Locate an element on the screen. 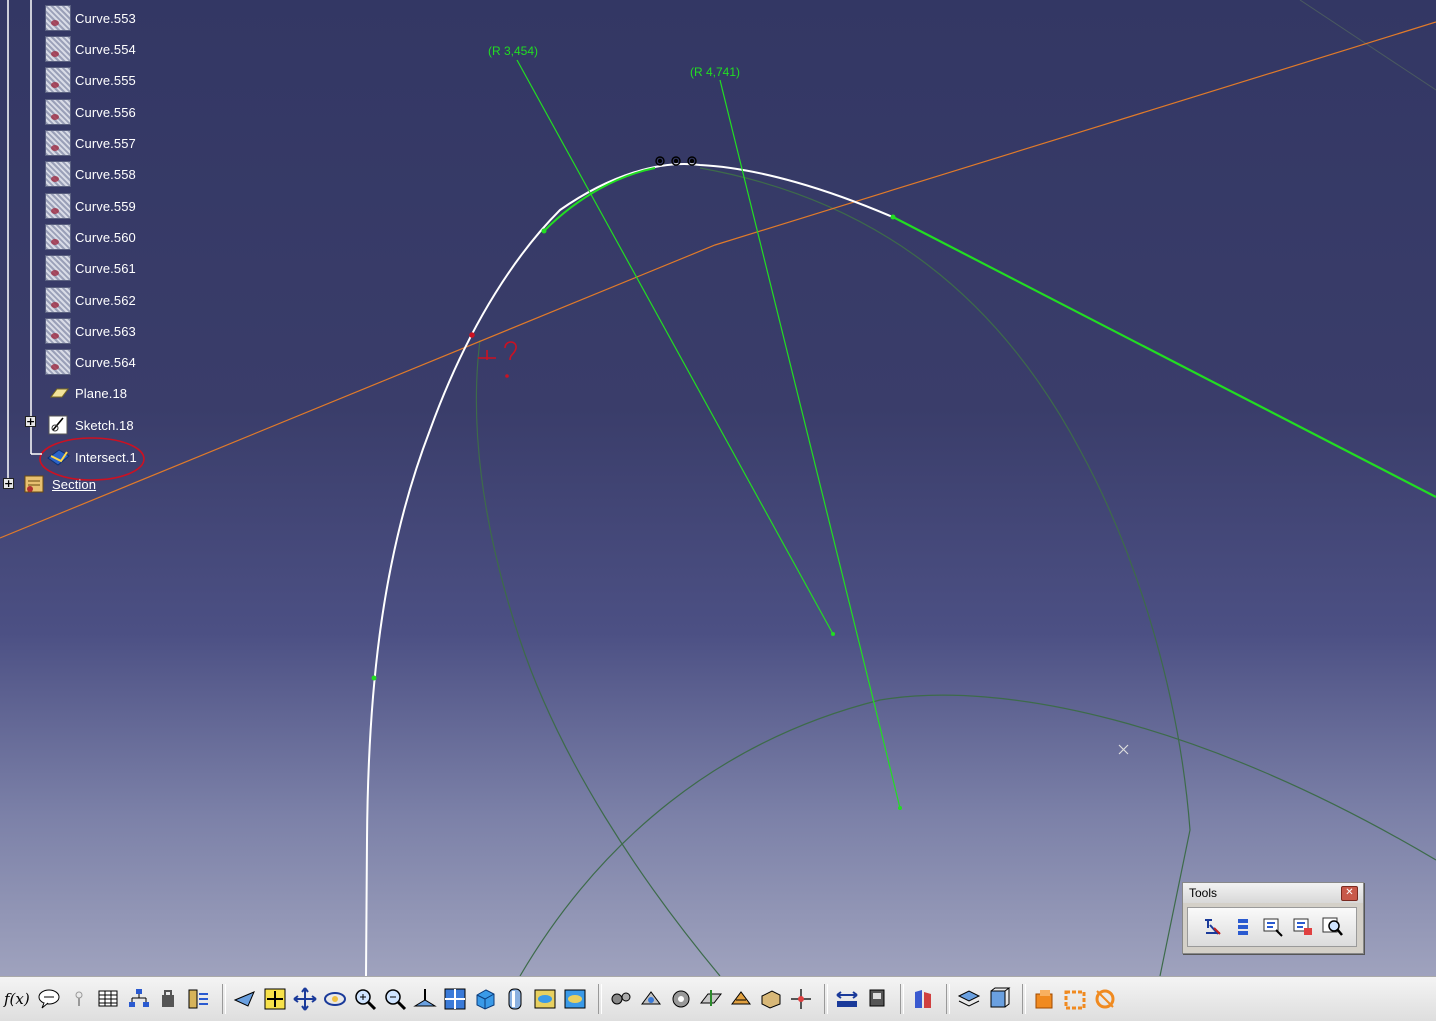  tools-panel-titlebar: Tools ✕ is located at coordinates (1273, 893).